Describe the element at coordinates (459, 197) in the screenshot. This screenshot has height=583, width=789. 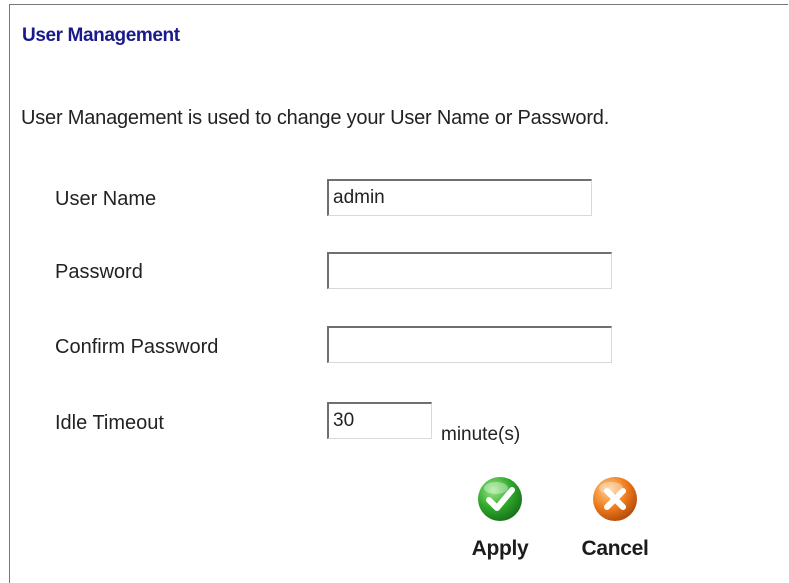
I see `username-input` at that location.